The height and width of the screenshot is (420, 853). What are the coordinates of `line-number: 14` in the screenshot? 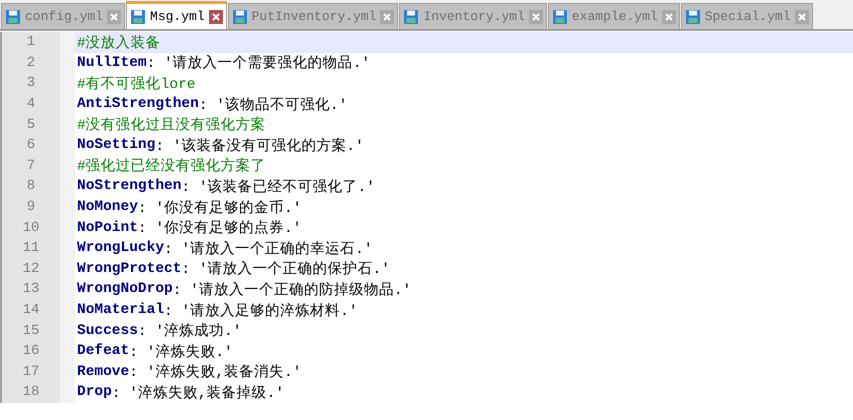 It's located at (30, 310).